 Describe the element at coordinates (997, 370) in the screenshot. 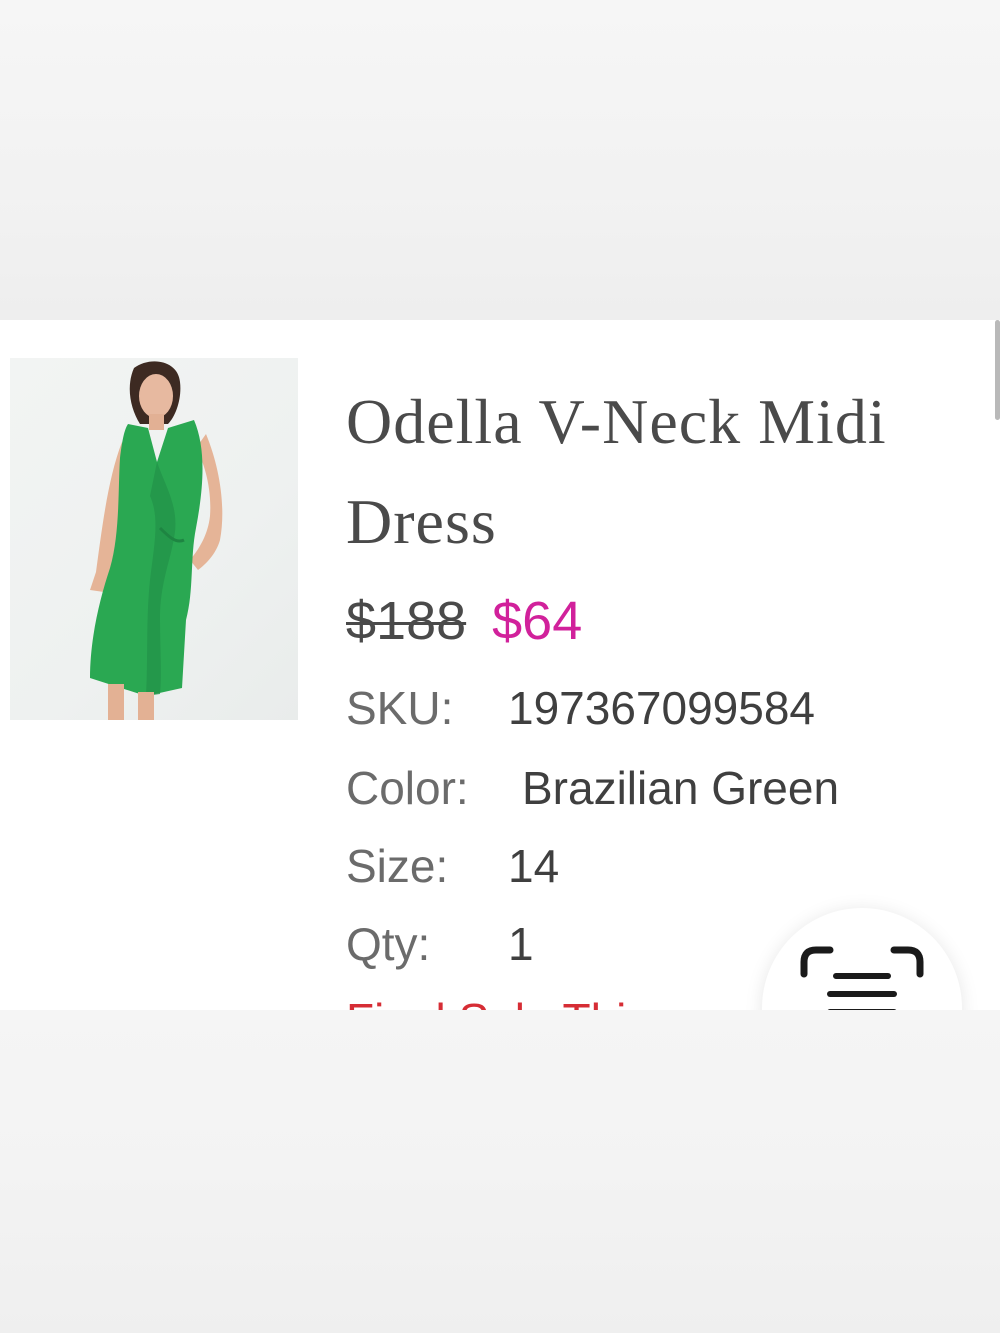

I see `scrollbar` at that location.